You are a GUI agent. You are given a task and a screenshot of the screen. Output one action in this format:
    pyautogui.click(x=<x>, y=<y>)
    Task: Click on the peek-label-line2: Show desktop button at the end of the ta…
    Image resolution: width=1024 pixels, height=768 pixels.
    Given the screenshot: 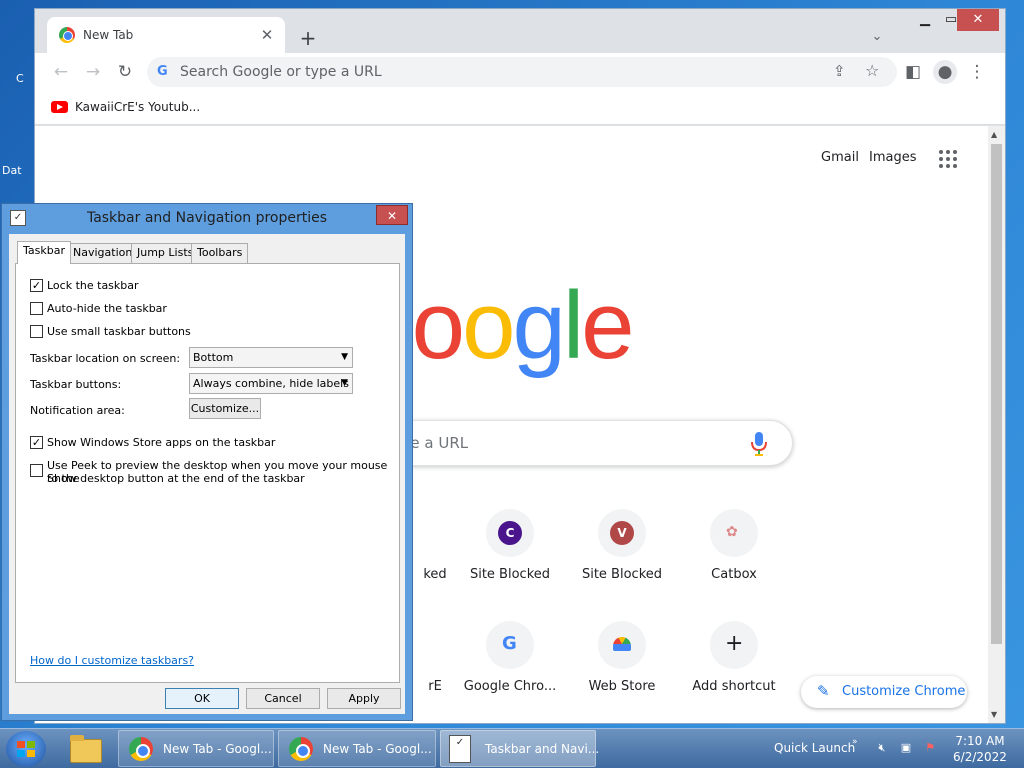 What is the action you would take?
    pyautogui.click(x=176, y=478)
    